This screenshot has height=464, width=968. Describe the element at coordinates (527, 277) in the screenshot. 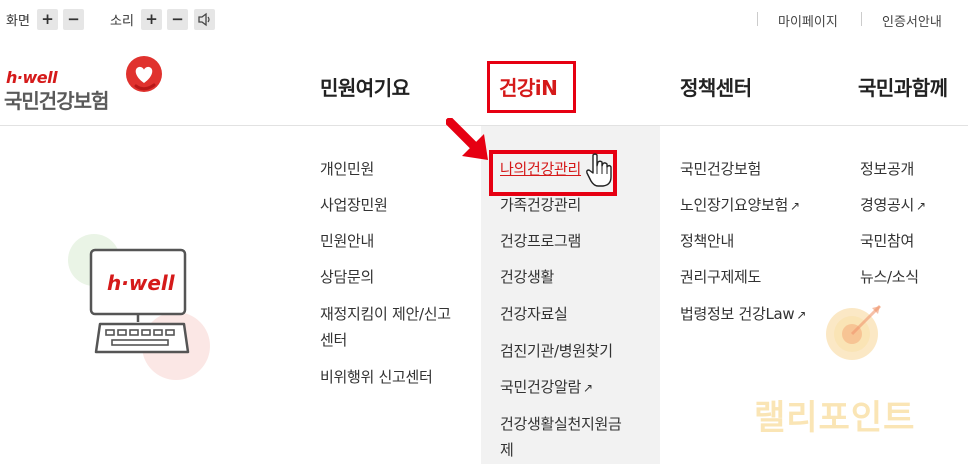

I see `menu-item: 건강생활` at that location.